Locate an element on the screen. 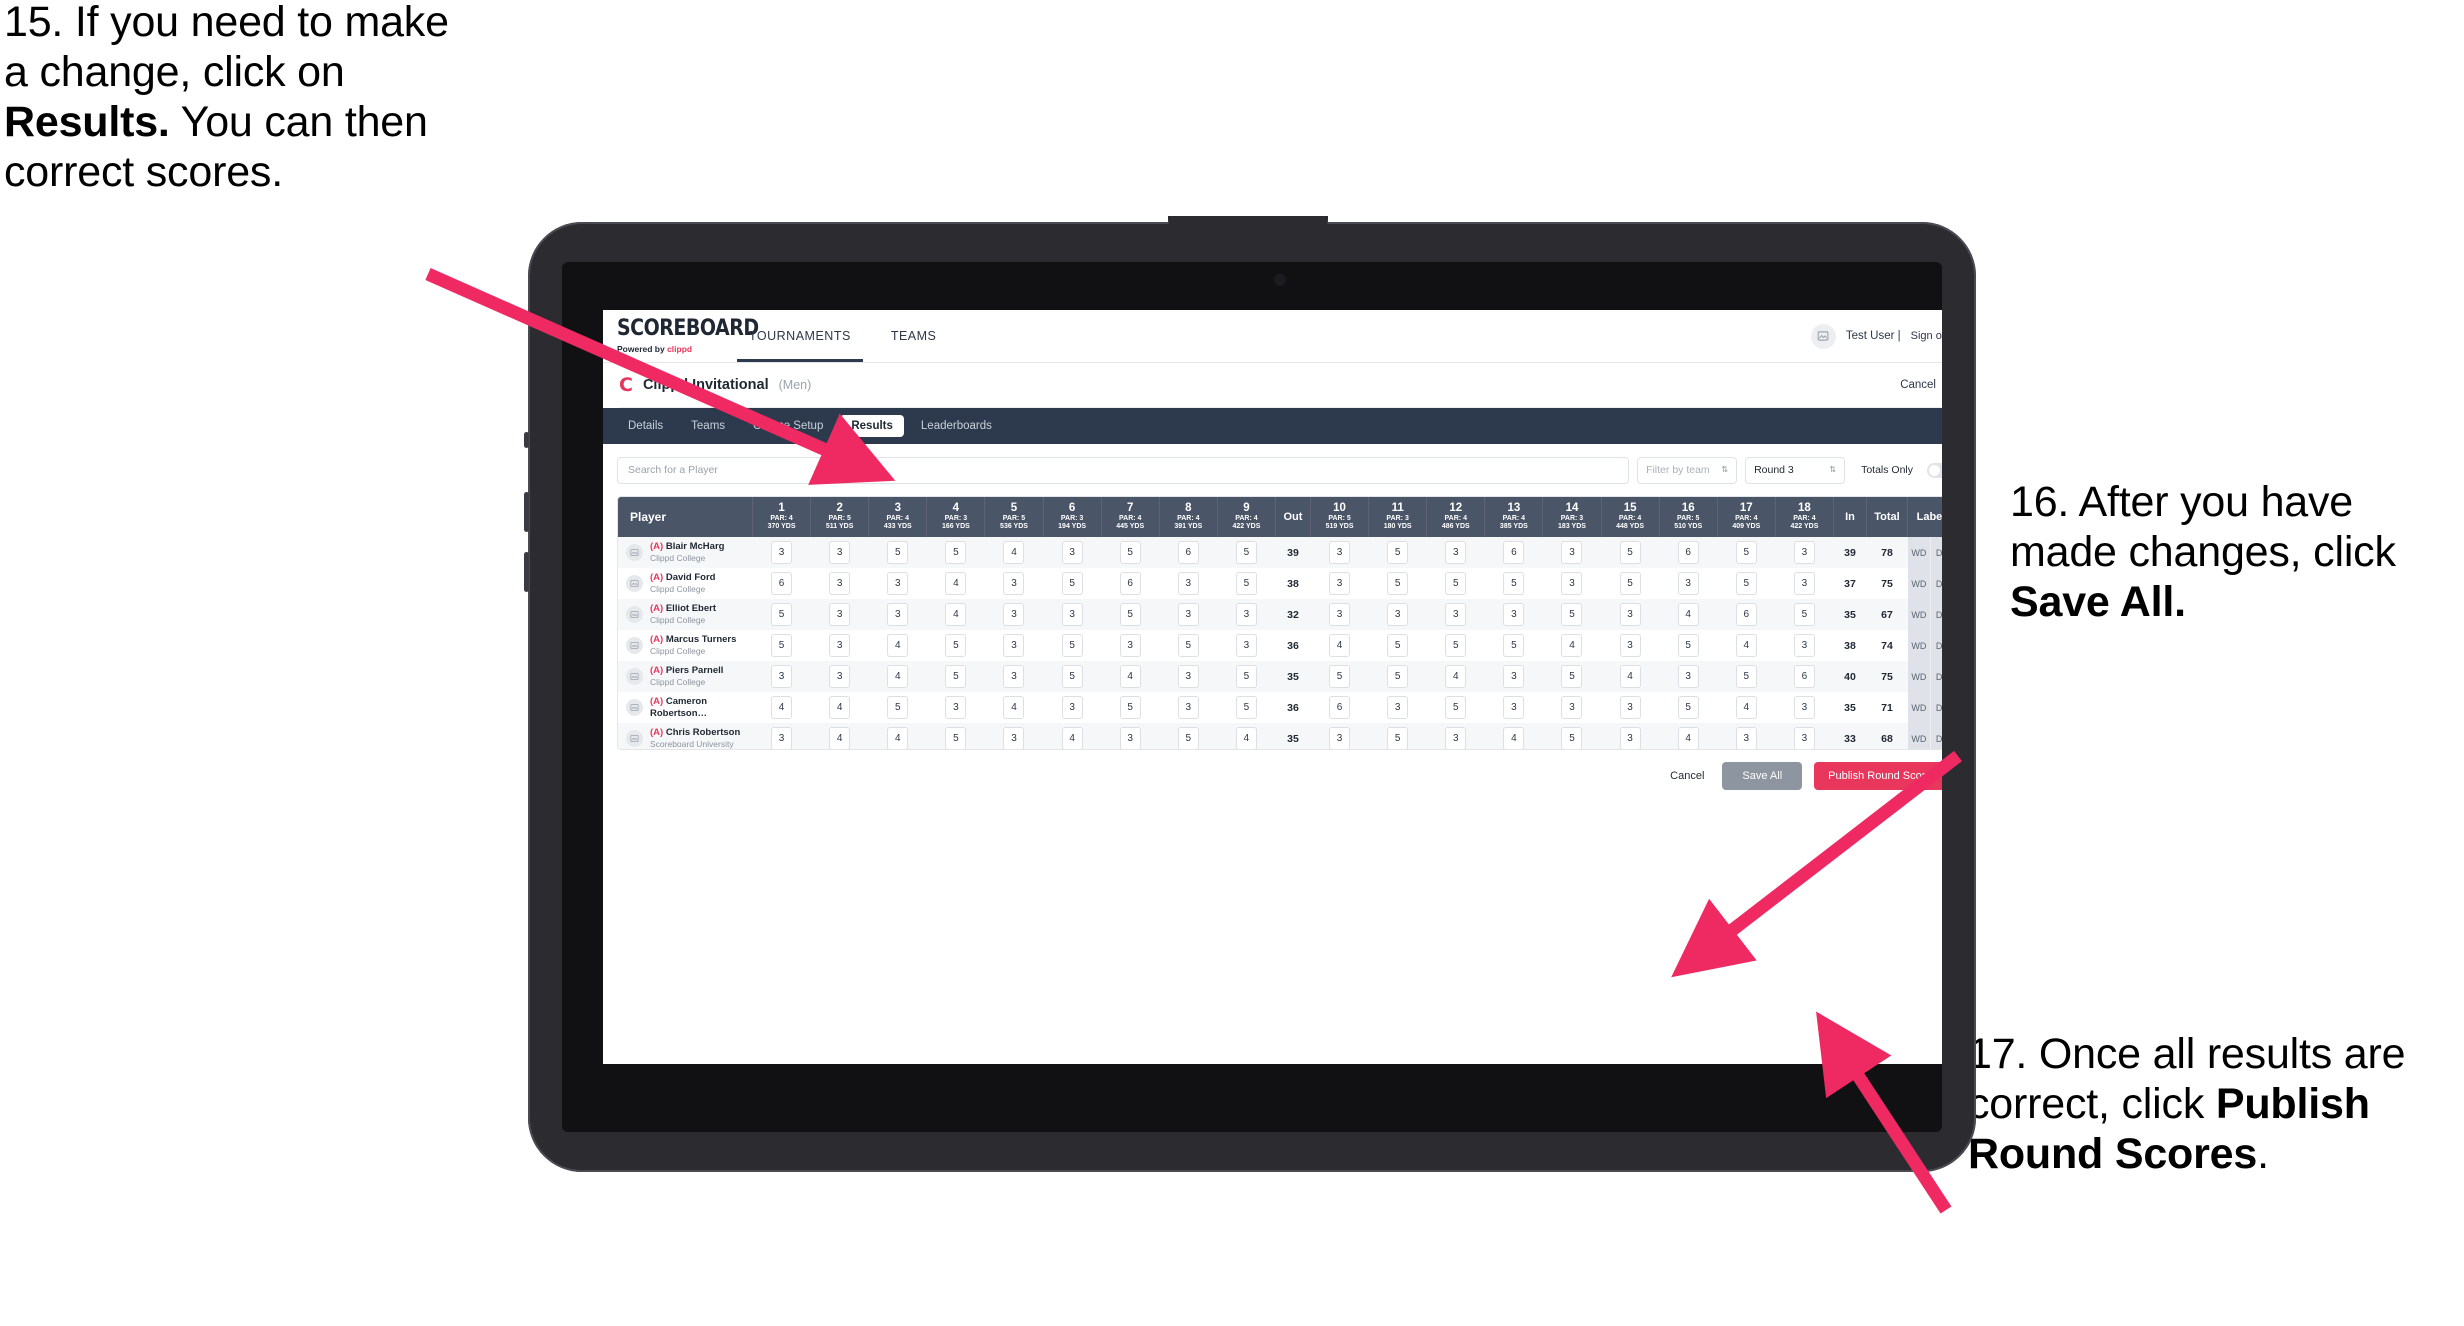  score-cell-hole-10: 6 is located at coordinates (1339, 707).